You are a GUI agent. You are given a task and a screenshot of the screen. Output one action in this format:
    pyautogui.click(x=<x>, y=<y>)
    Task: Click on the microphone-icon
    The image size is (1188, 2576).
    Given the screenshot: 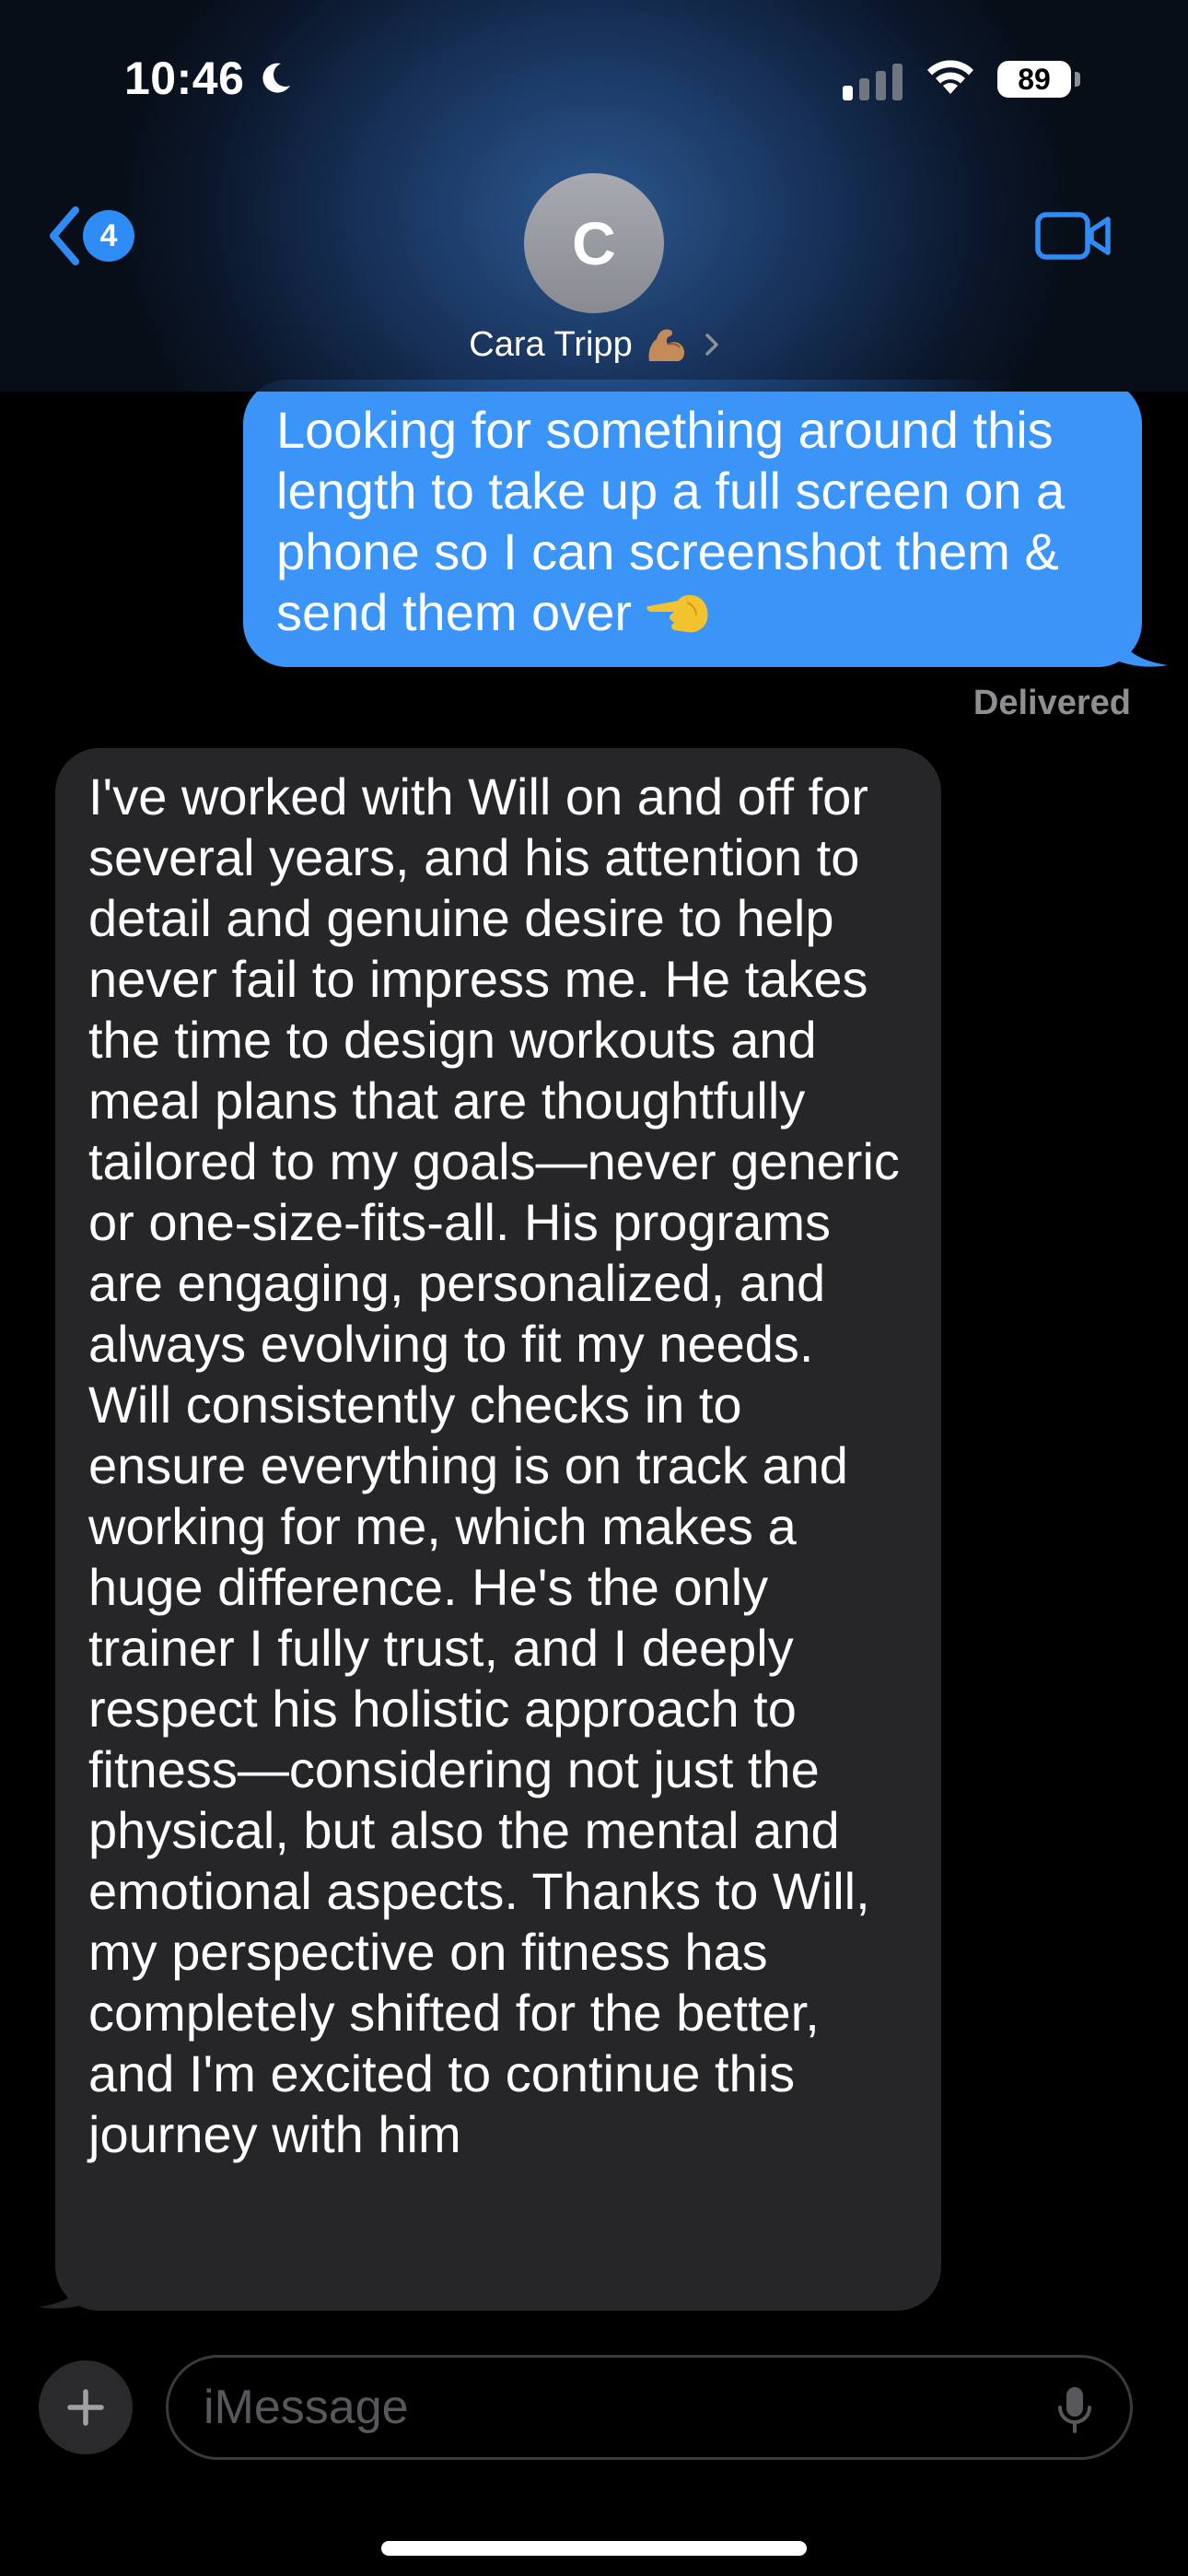 What is the action you would take?
    pyautogui.click(x=1074, y=2410)
    